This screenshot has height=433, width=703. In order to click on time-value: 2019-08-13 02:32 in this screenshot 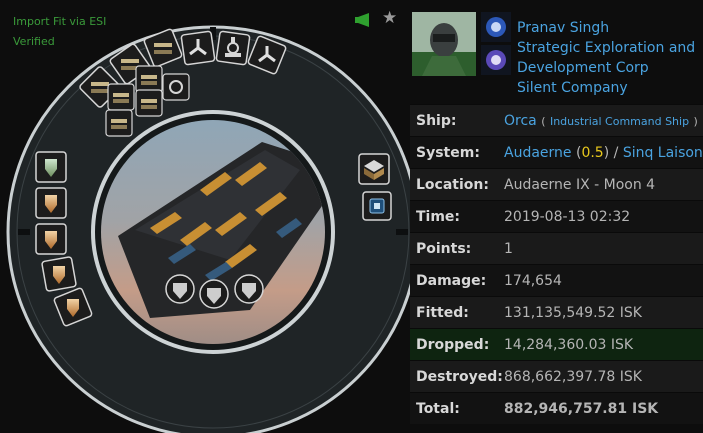, I will do `click(567, 216)`.